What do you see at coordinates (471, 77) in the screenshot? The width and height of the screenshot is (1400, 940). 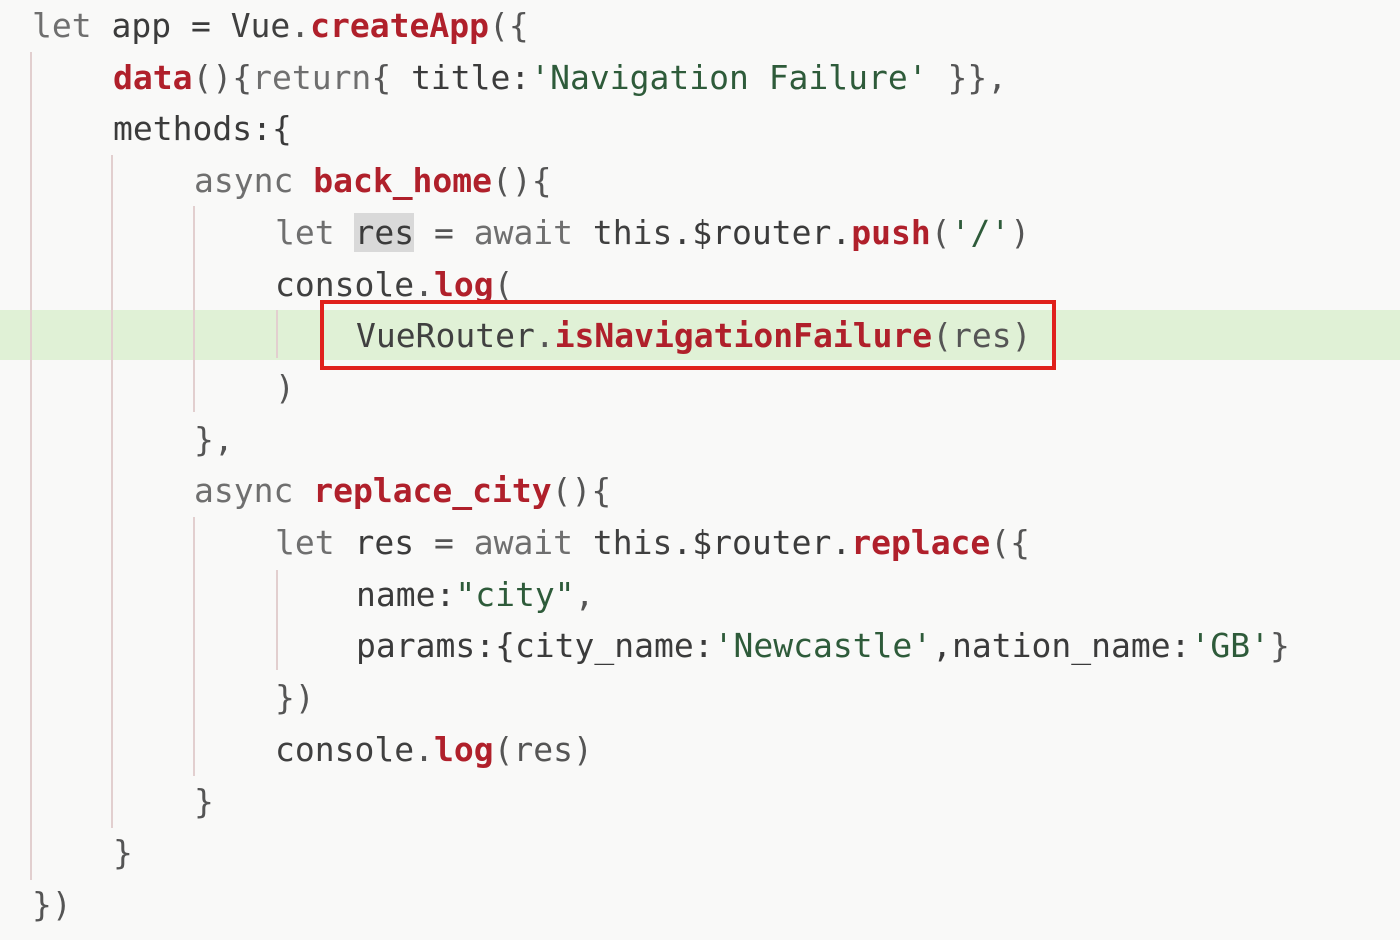 I see `code-token: title:` at bounding box center [471, 77].